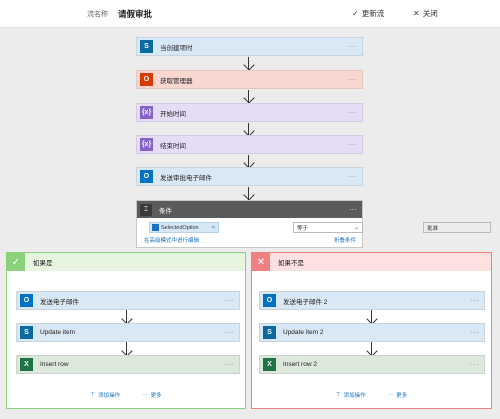 Image resolution: width=500 pixels, height=419 pixels. I want to click on close-label: 关闭, so click(430, 13).